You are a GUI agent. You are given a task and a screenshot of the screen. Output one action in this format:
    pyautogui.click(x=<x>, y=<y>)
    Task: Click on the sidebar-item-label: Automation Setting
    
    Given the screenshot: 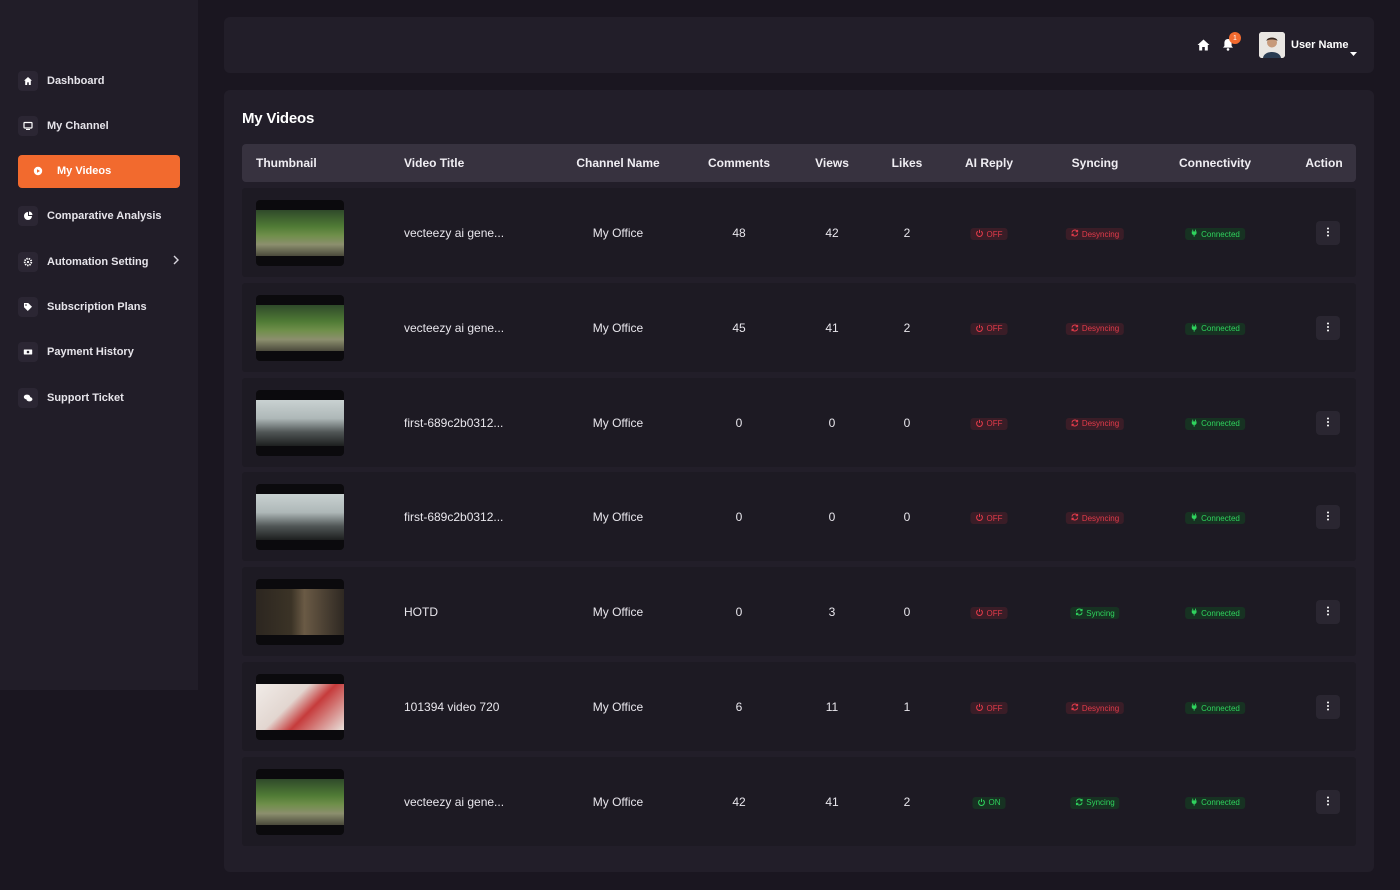 What is the action you would take?
    pyautogui.click(x=98, y=261)
    